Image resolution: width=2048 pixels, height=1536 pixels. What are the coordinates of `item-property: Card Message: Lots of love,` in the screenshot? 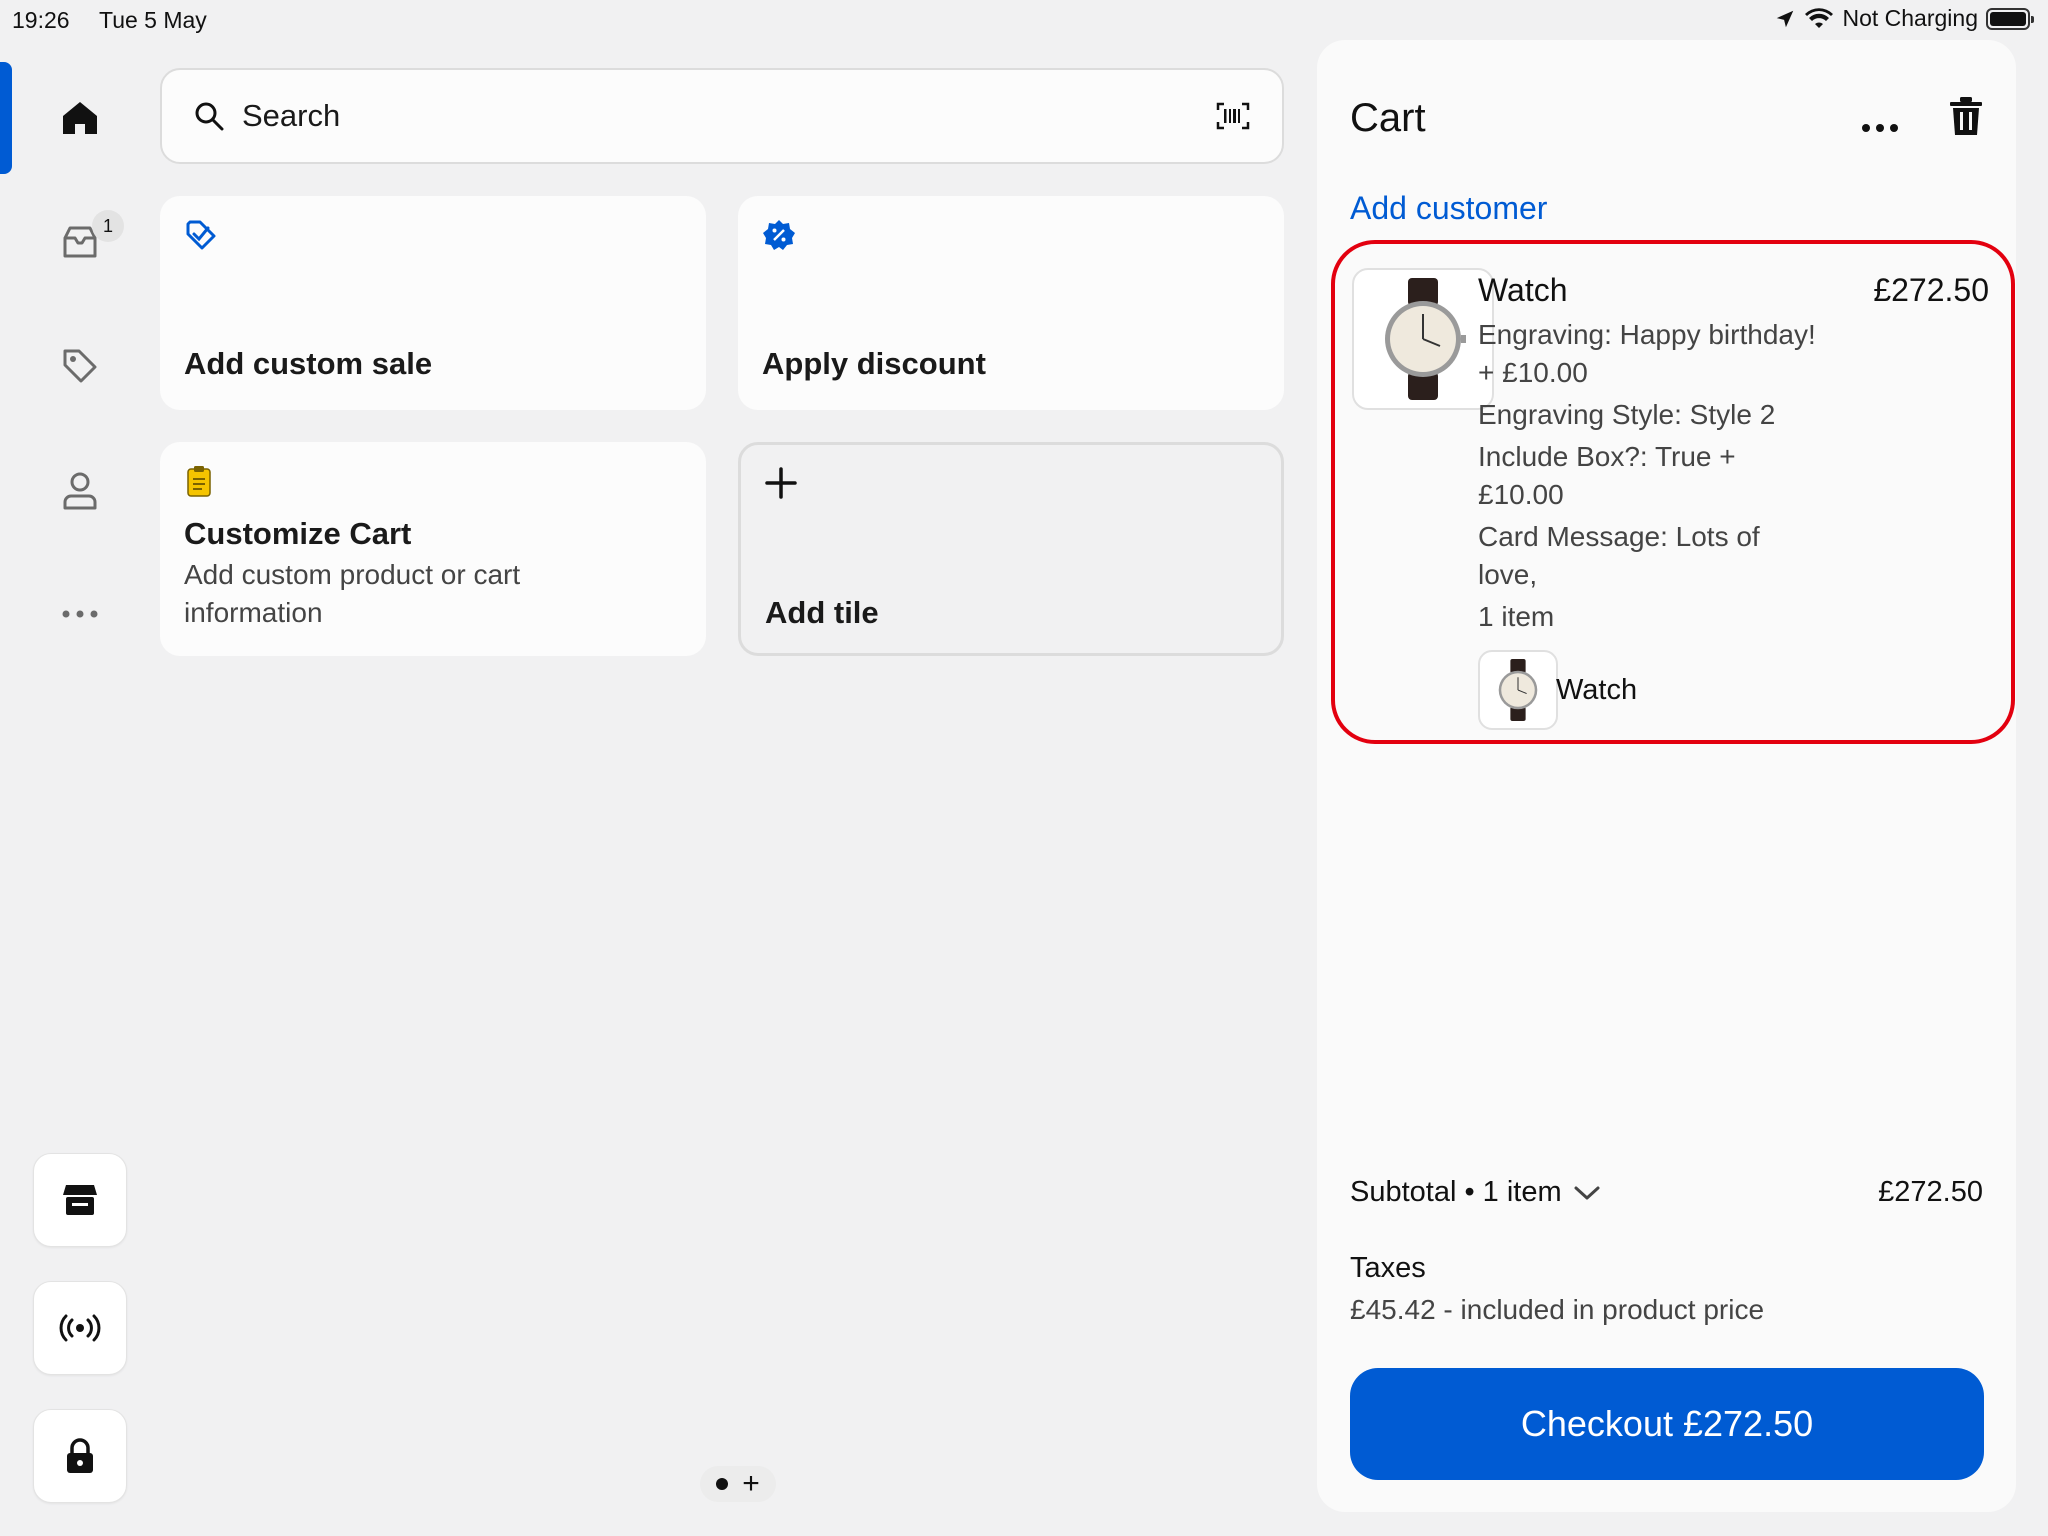 It's located at (1619, 555).